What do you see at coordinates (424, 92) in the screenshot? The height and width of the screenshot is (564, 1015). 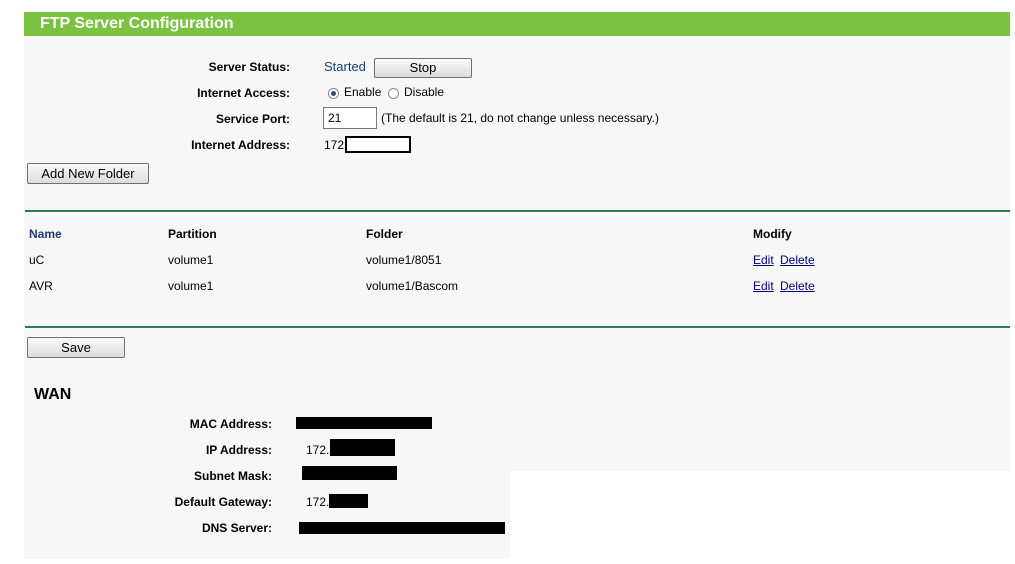 I see `disable-label: Disable` at bounding box center [424, 92].